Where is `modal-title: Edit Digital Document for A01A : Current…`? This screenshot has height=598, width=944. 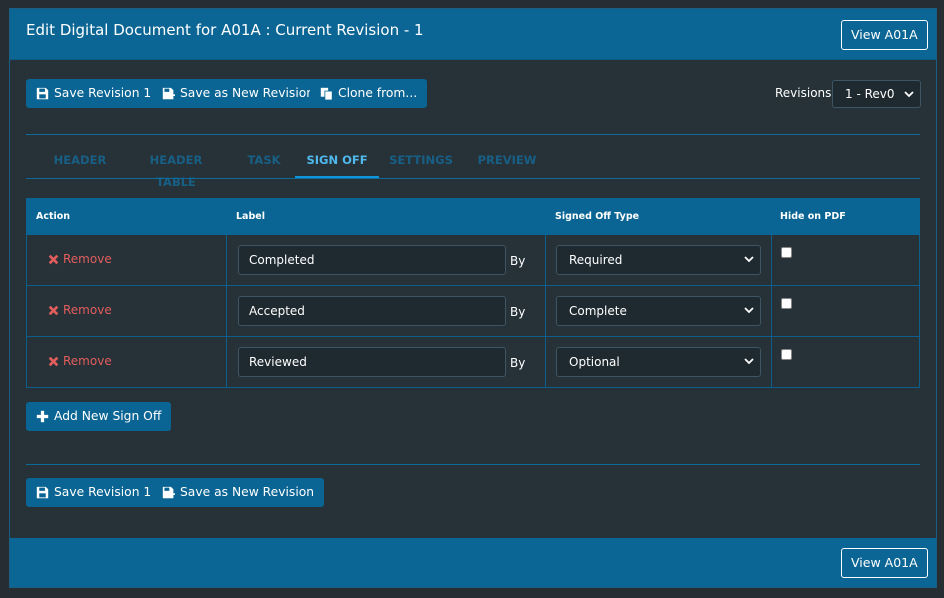
modal-title: Edit Digital Document for A01A : Current… is located at coordinates (225, 30).